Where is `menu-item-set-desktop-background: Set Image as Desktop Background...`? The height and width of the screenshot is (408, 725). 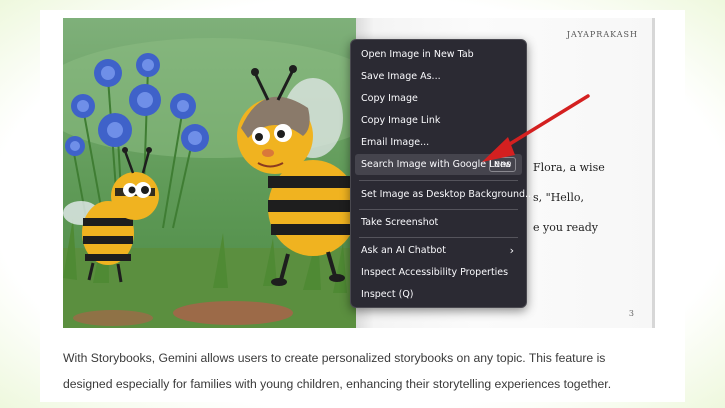
menu-item-set-desktop-background: Set Image as Desktop Background... is located at coordinates (444, 194).